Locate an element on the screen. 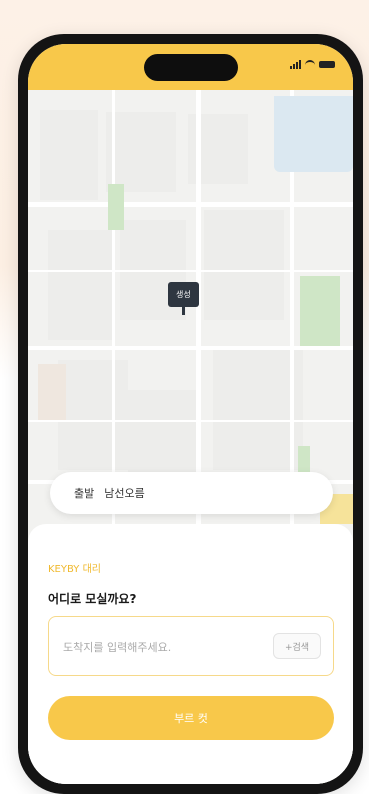  departure-value: 남선오름 is located at coordinates (124, 493).